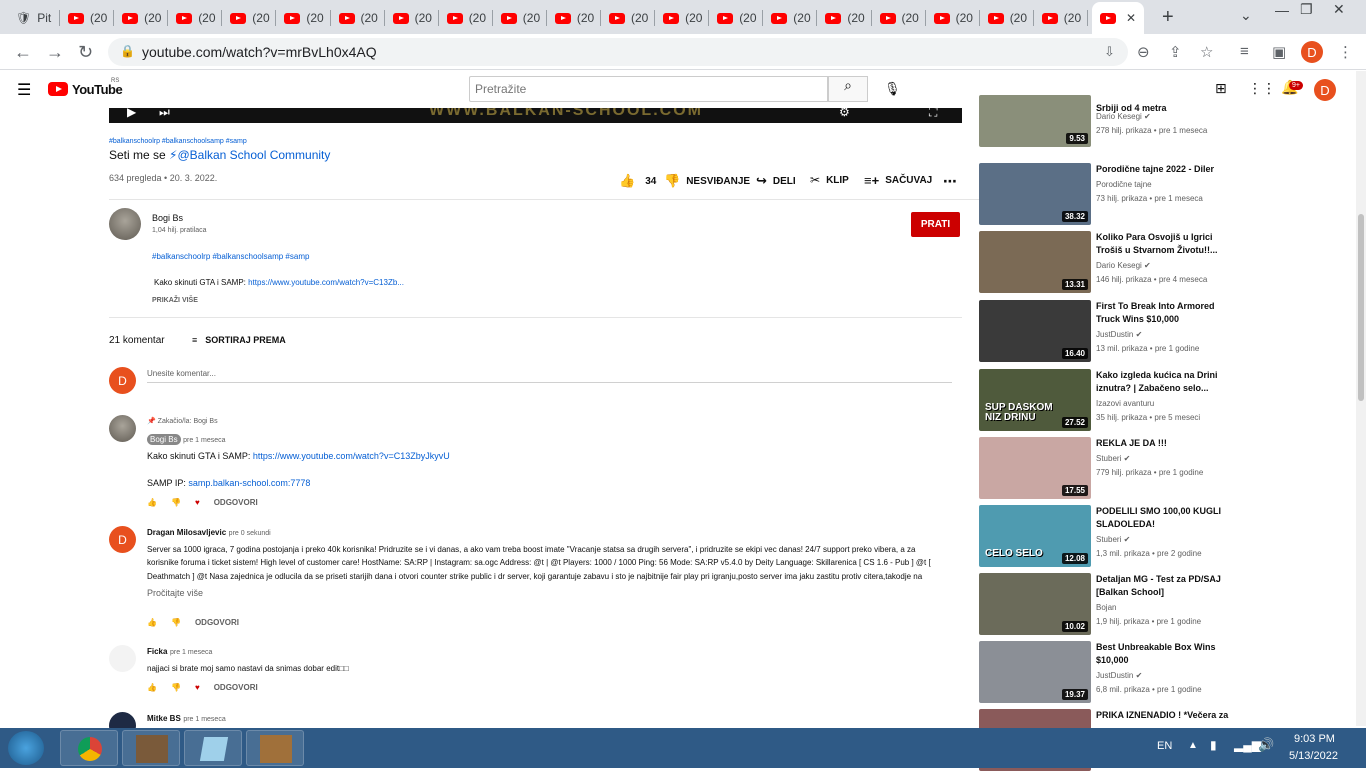 The width and height of the screenshot is (1366, 773). I want to click on bookmark-star-icon: ☆, so click(1206, 52).